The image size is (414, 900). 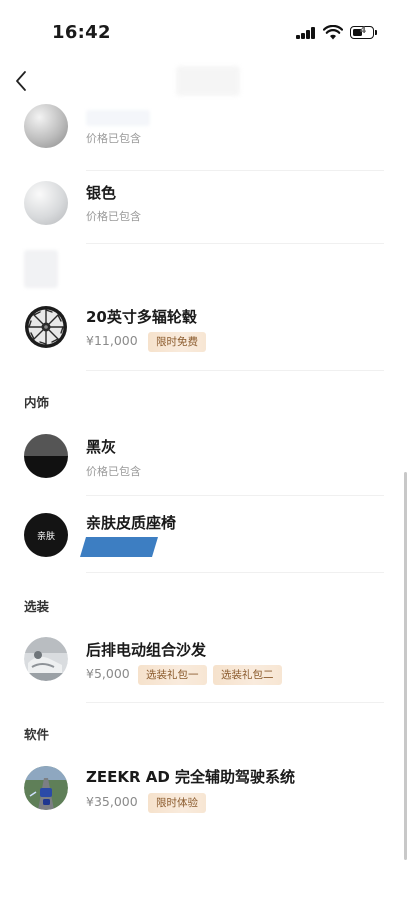 I want to click on option-name: 黑灰, so click(x=101, y=447).